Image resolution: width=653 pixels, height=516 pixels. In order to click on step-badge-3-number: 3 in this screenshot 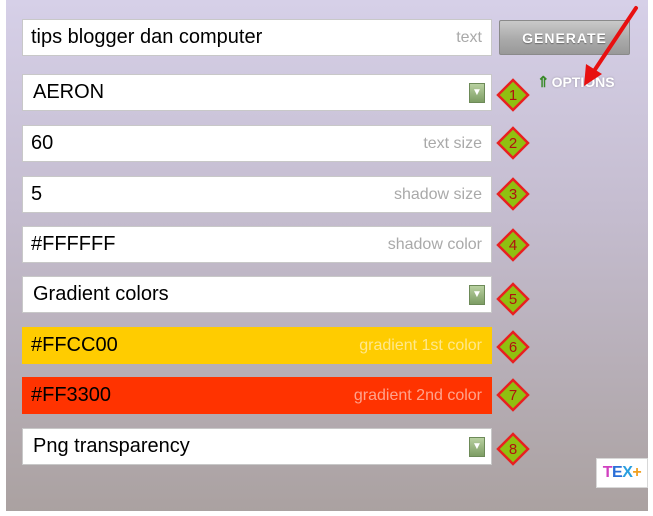, I will do `click(513, 194)`.